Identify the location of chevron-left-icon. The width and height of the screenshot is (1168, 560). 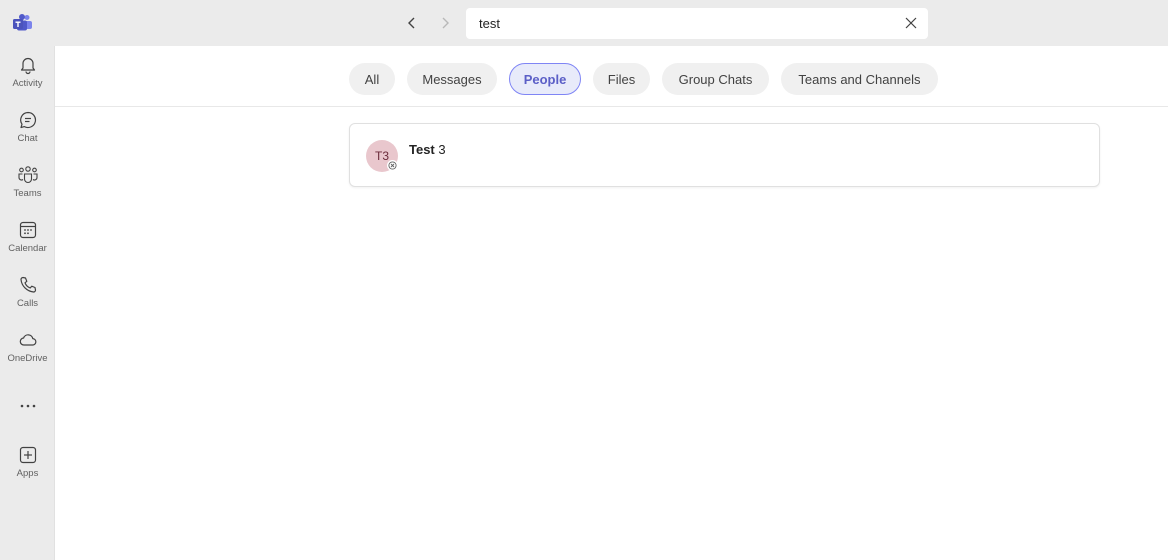
(411, 23).